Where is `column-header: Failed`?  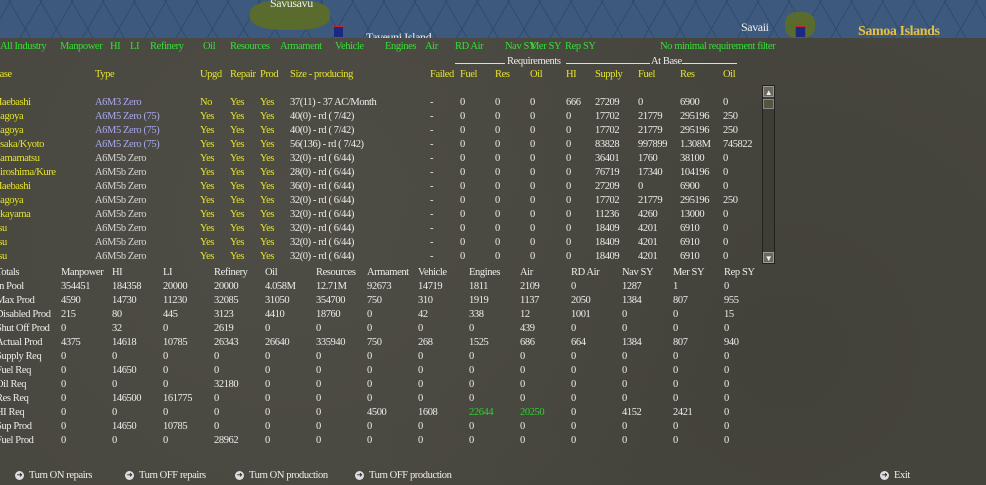 column-header: Failed is located at coordinates (442, 74).